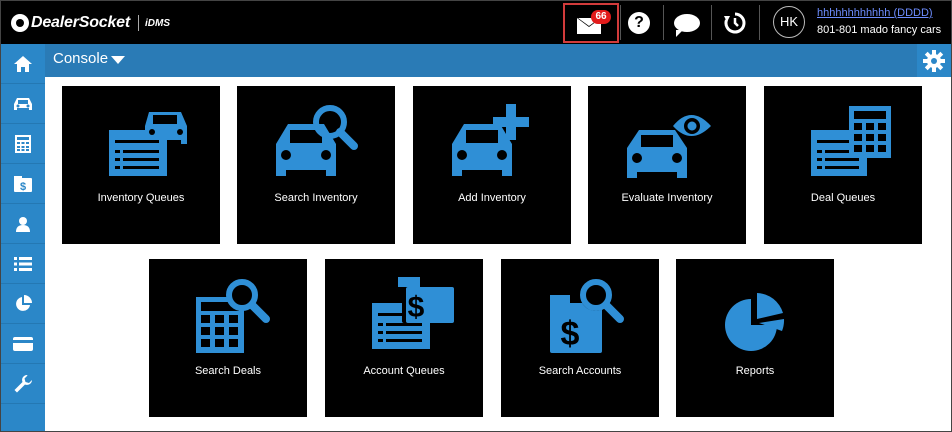  I want to click on tile-label: Add Inventory, so click(492, 198).